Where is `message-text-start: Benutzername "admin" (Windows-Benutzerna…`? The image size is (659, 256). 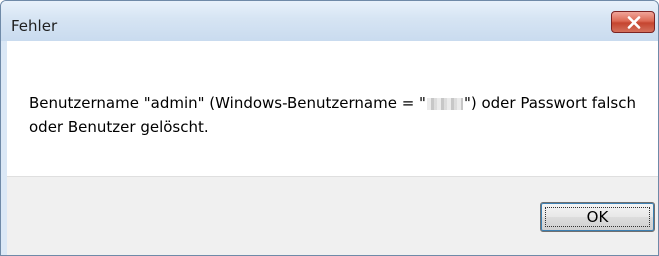 message-text-start: Benutzername "admin" (Windows-Benutzerna… is located at coordinates (227, 103).